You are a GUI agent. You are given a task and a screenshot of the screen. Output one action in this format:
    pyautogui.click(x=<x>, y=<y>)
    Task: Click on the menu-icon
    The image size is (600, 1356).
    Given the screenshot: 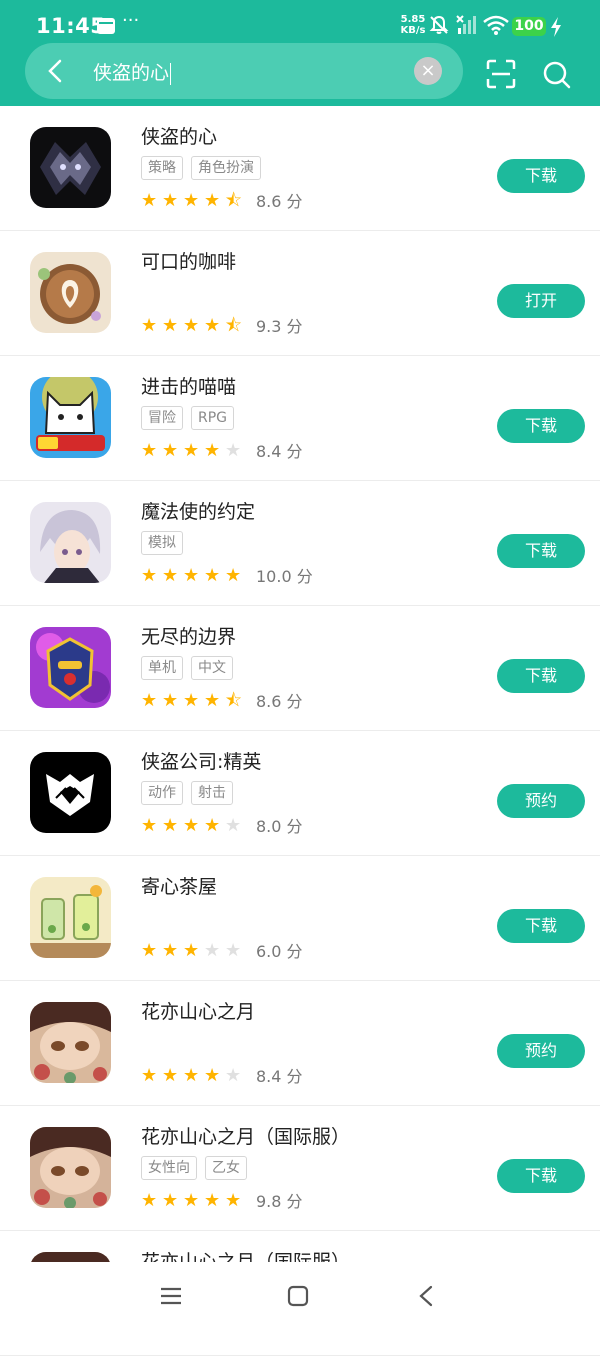 What is the action you would take?
    pyautogui.click(x=171, y=1296)
    